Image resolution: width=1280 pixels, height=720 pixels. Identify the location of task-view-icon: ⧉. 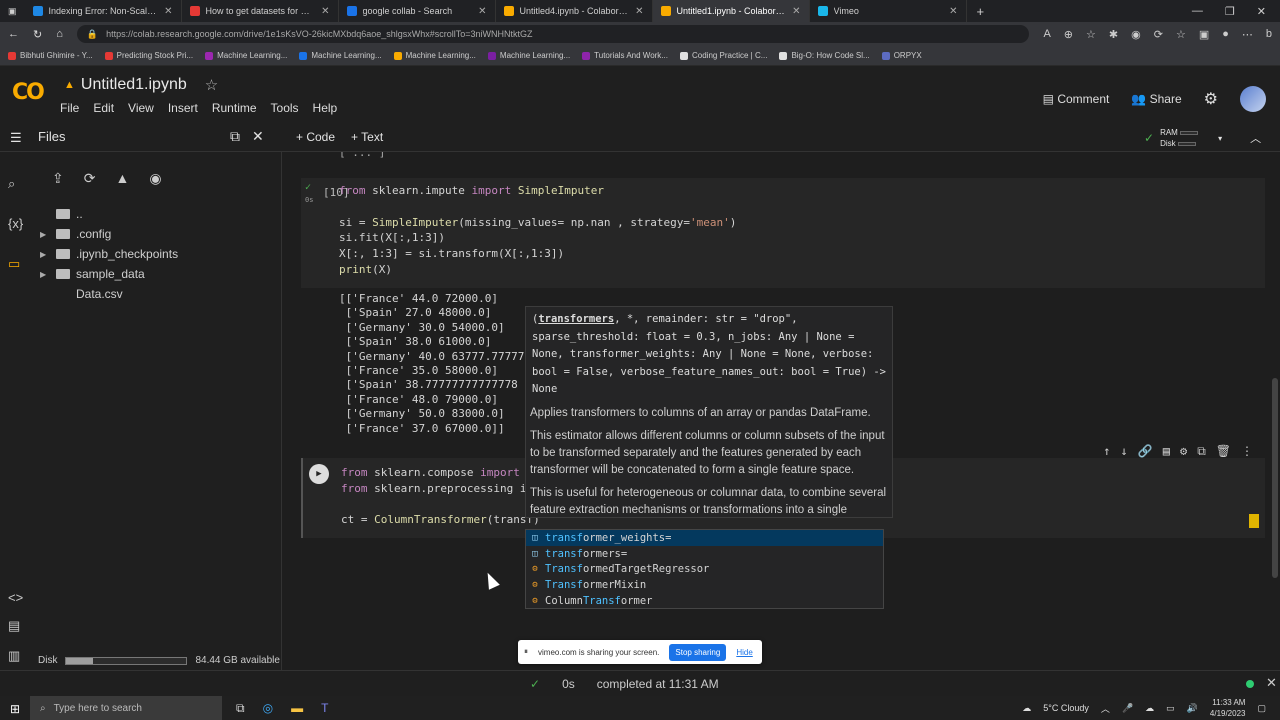
(240, 708).